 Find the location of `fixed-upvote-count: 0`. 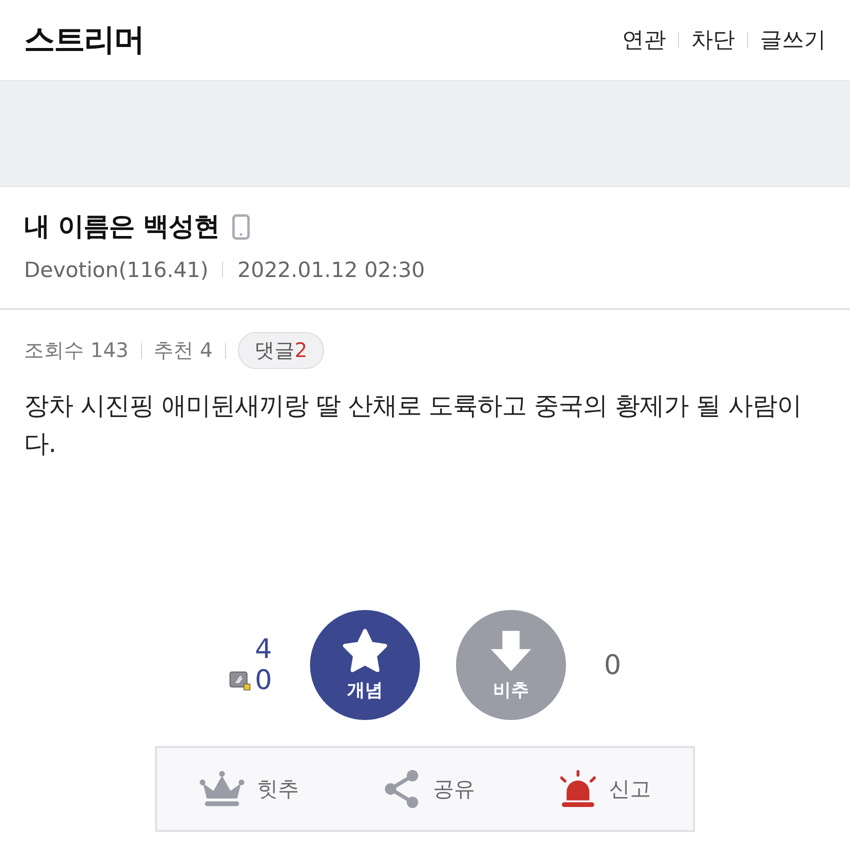

fixed-upvote-count: 0 is located at coordinates (263, 680).